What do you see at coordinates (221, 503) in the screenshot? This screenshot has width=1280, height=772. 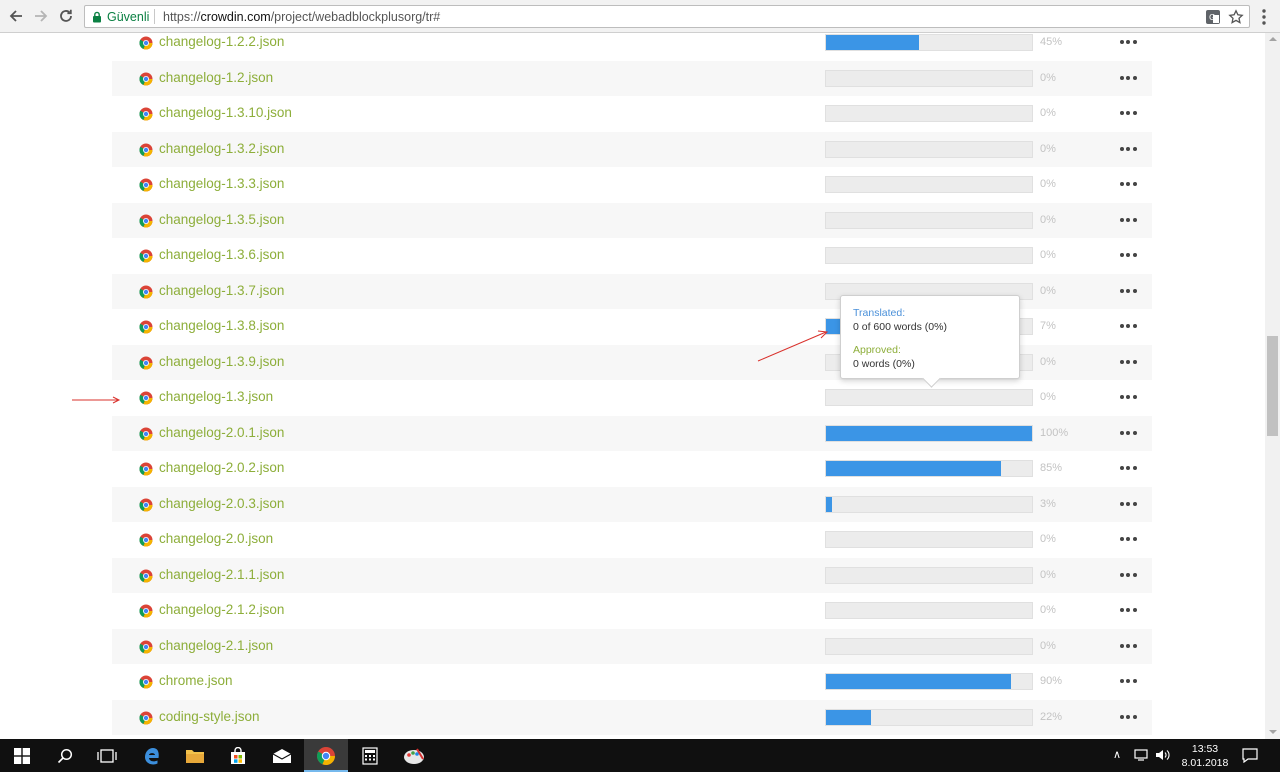 I see `file-link: changelog-2.0.3.json` at bounding box center [221, 503].